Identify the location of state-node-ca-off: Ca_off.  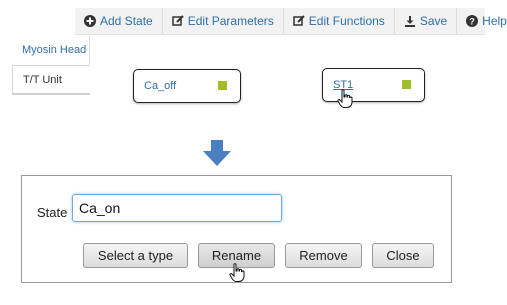
(187, 86).